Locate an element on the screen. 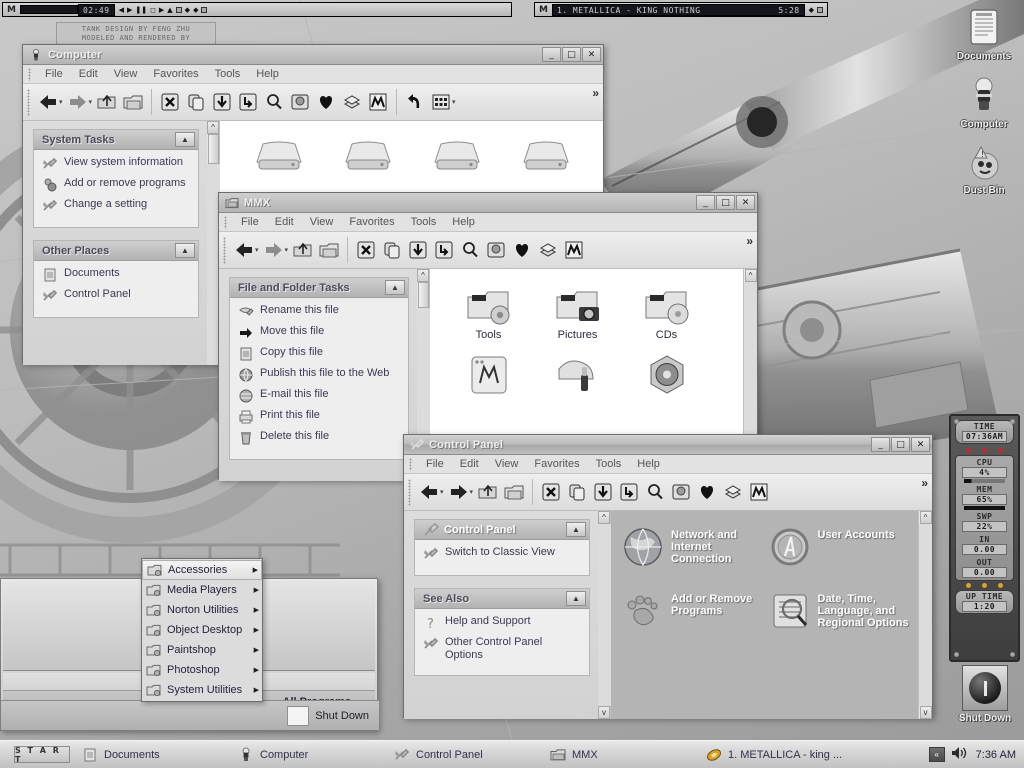 This screenshot has width=1024, height=768. winamp-playlist-controls: ◆ is located at coordinates (816, 10).